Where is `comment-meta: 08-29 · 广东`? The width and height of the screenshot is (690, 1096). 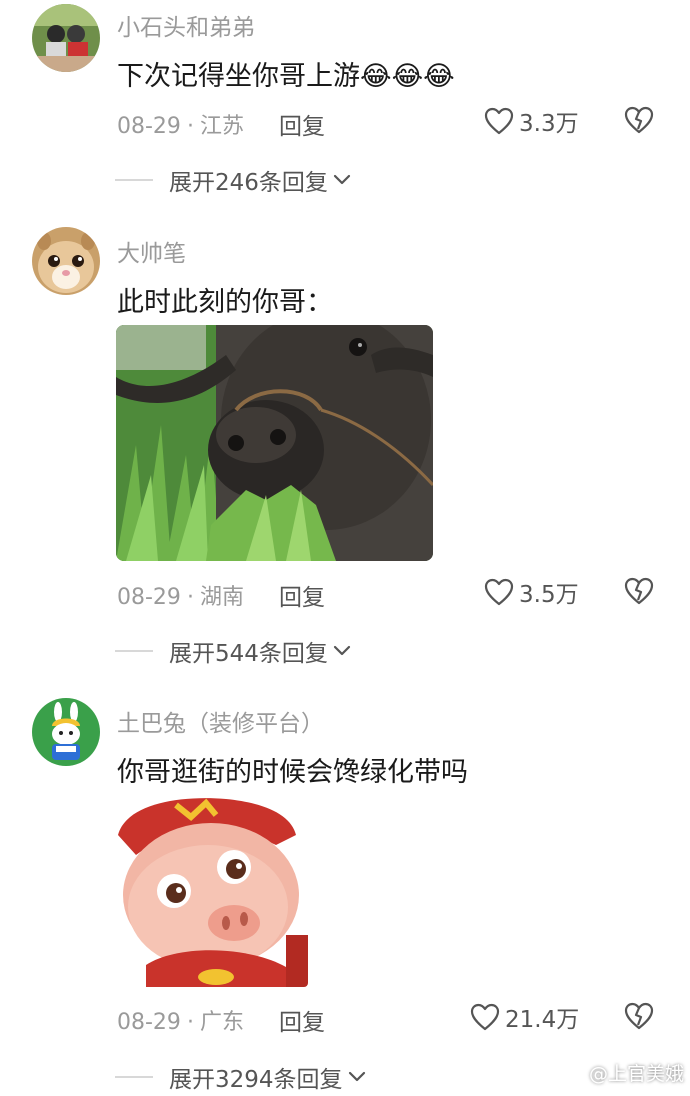
comment-meta: 08-29 · 广东 is located at coordinates (180, 1022).